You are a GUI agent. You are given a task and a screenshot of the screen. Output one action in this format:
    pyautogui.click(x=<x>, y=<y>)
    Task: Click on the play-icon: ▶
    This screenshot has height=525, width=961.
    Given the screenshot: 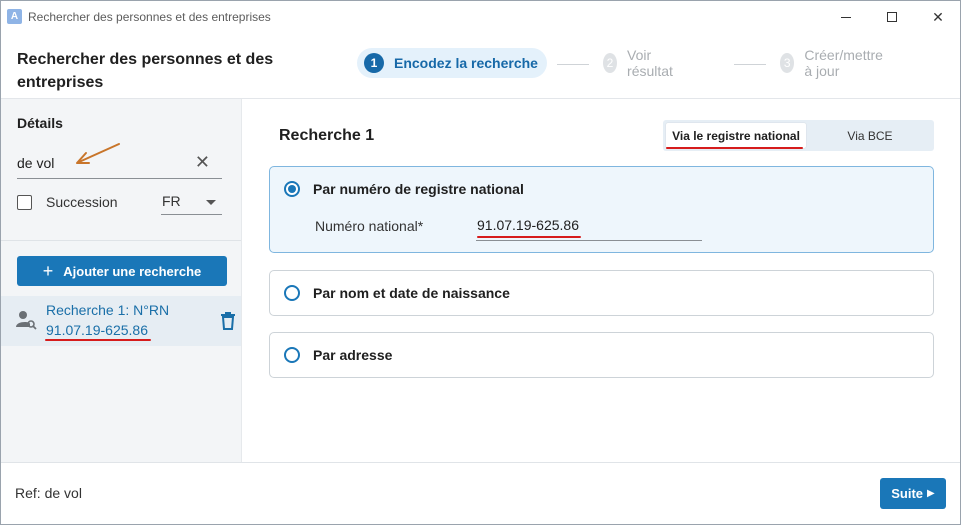 What is the action you would take?
    pyautogui.click(x=931, y=493)
    